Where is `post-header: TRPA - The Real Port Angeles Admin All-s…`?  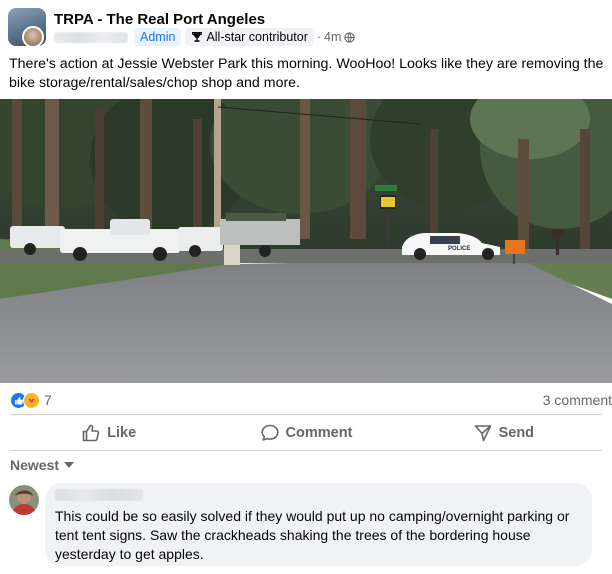
post-header: TRPA - The Real Port Angeles Admin All-s… is located at coordinates (306, 29).